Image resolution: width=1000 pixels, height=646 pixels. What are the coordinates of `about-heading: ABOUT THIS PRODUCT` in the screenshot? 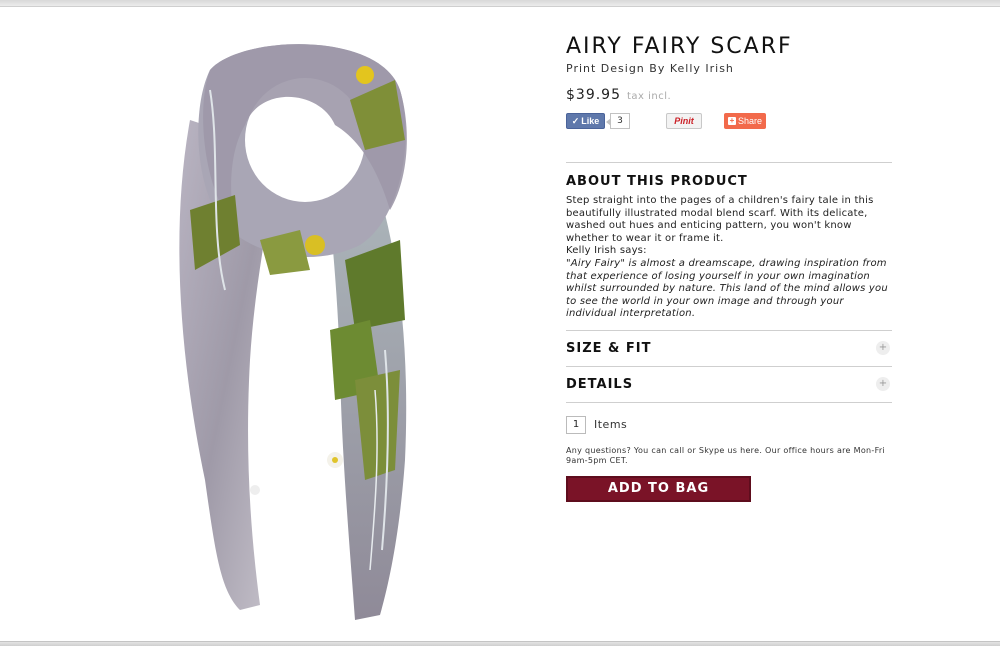 It's located at (657, 181).